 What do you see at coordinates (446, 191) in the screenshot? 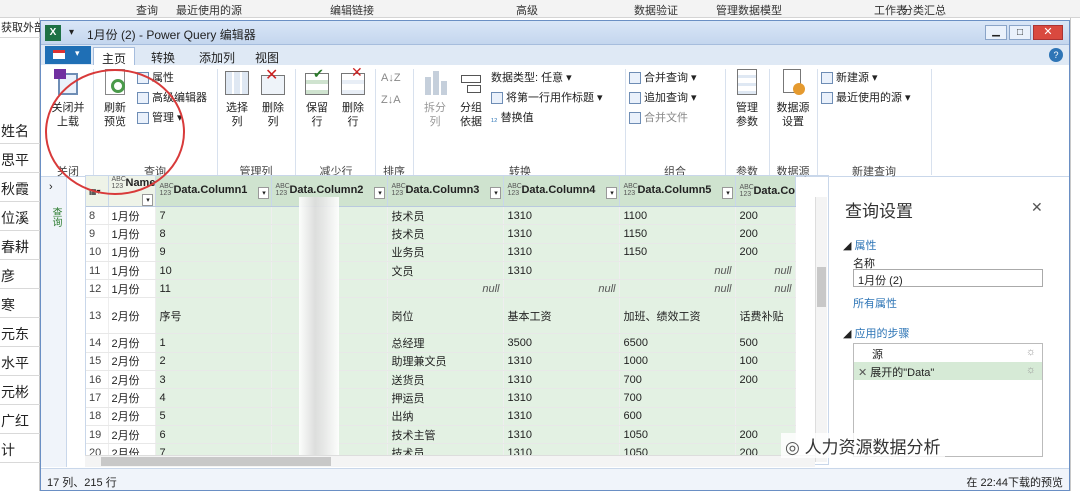
I see `header-data-column3: ABC 123 Data.Column3 ▾` at bounding box center [446, 191].